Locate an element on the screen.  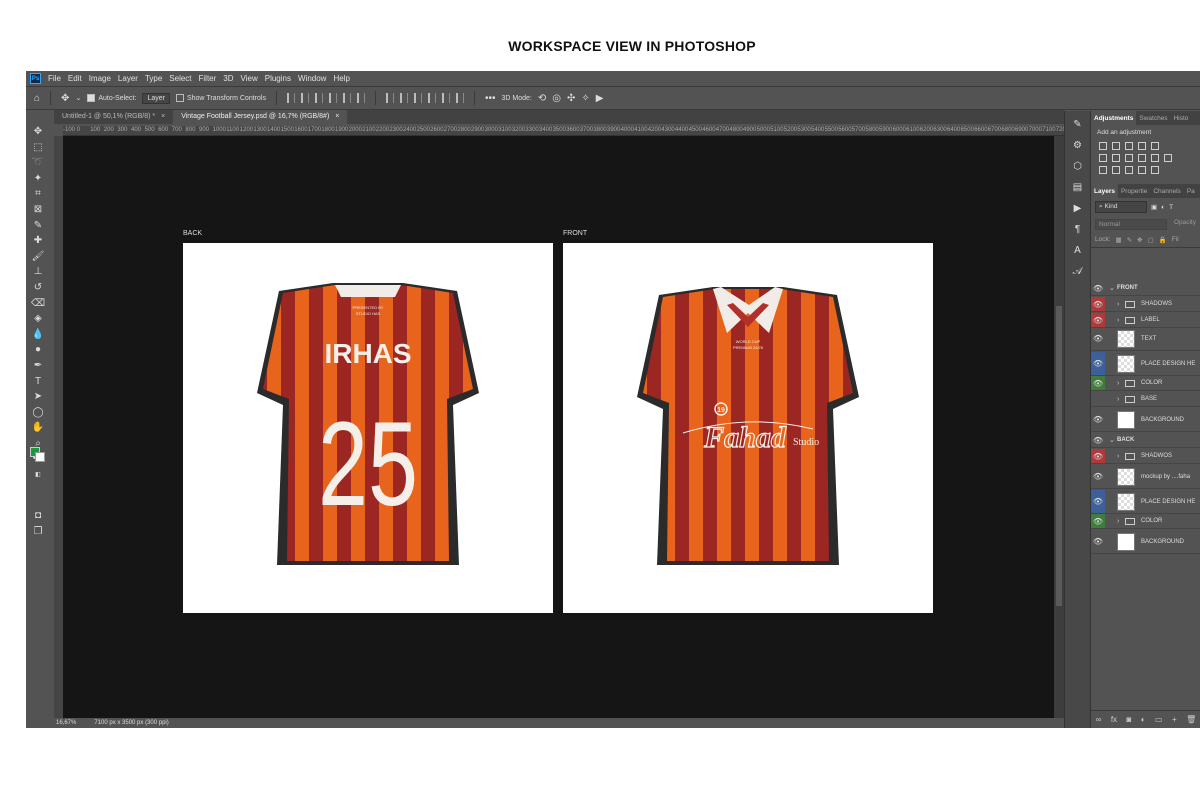
distribute-middle-icon is located at coordinates (403, 98).